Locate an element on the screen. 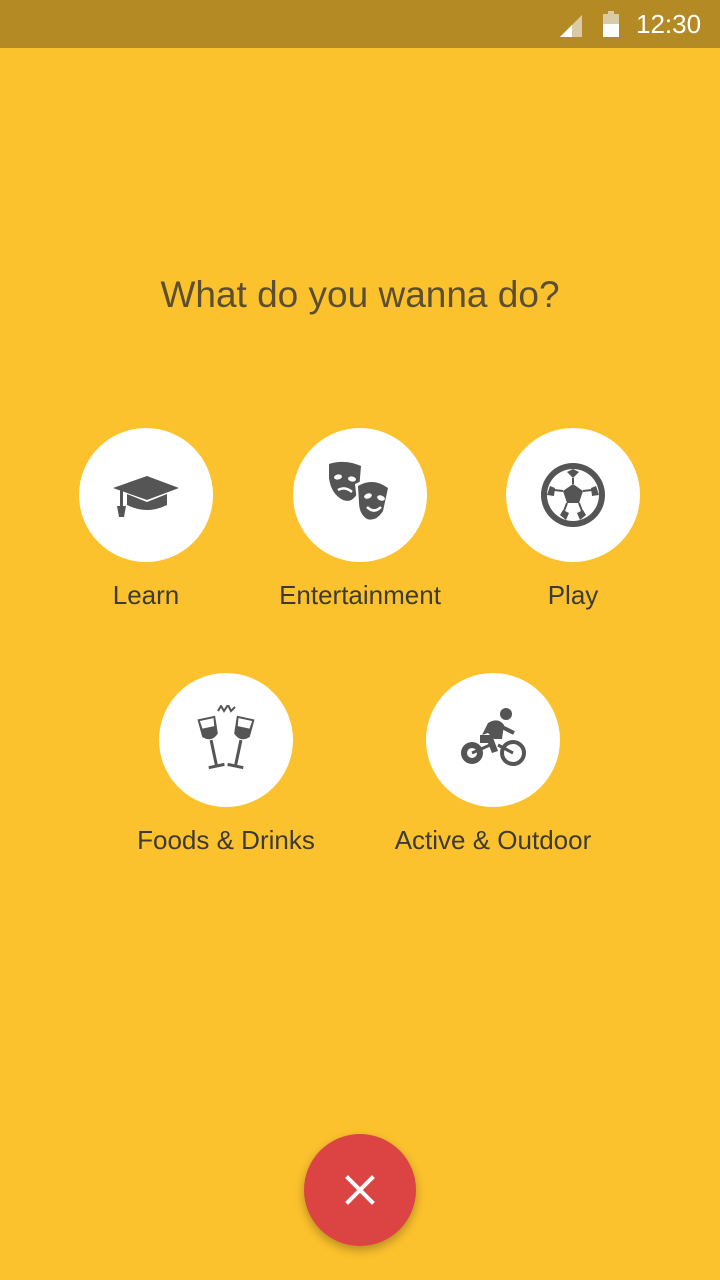 The height and width of the screenshot is (1280, 720). page-title: What do you wanna do? is located at coordinates (360, 294).